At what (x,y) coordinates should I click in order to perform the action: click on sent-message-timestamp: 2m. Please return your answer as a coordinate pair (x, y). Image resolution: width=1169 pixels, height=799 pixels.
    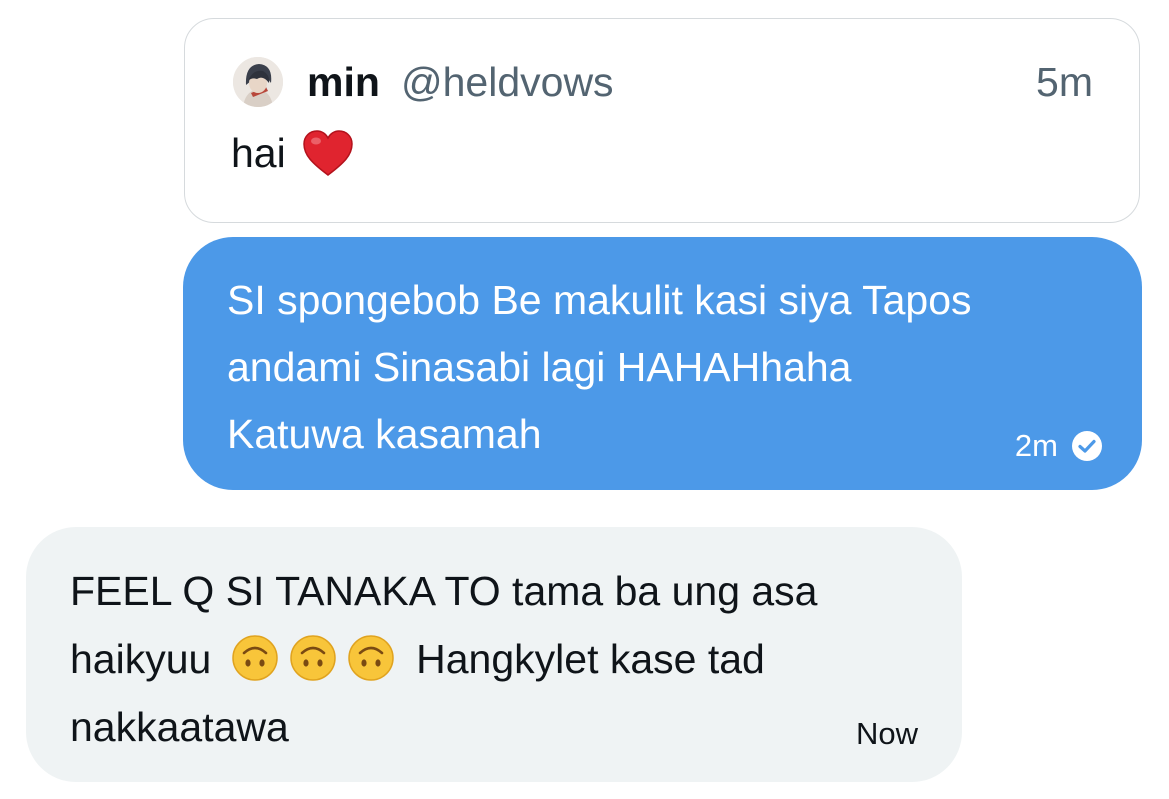
    Looking at the image, I should click on (1036, 445).